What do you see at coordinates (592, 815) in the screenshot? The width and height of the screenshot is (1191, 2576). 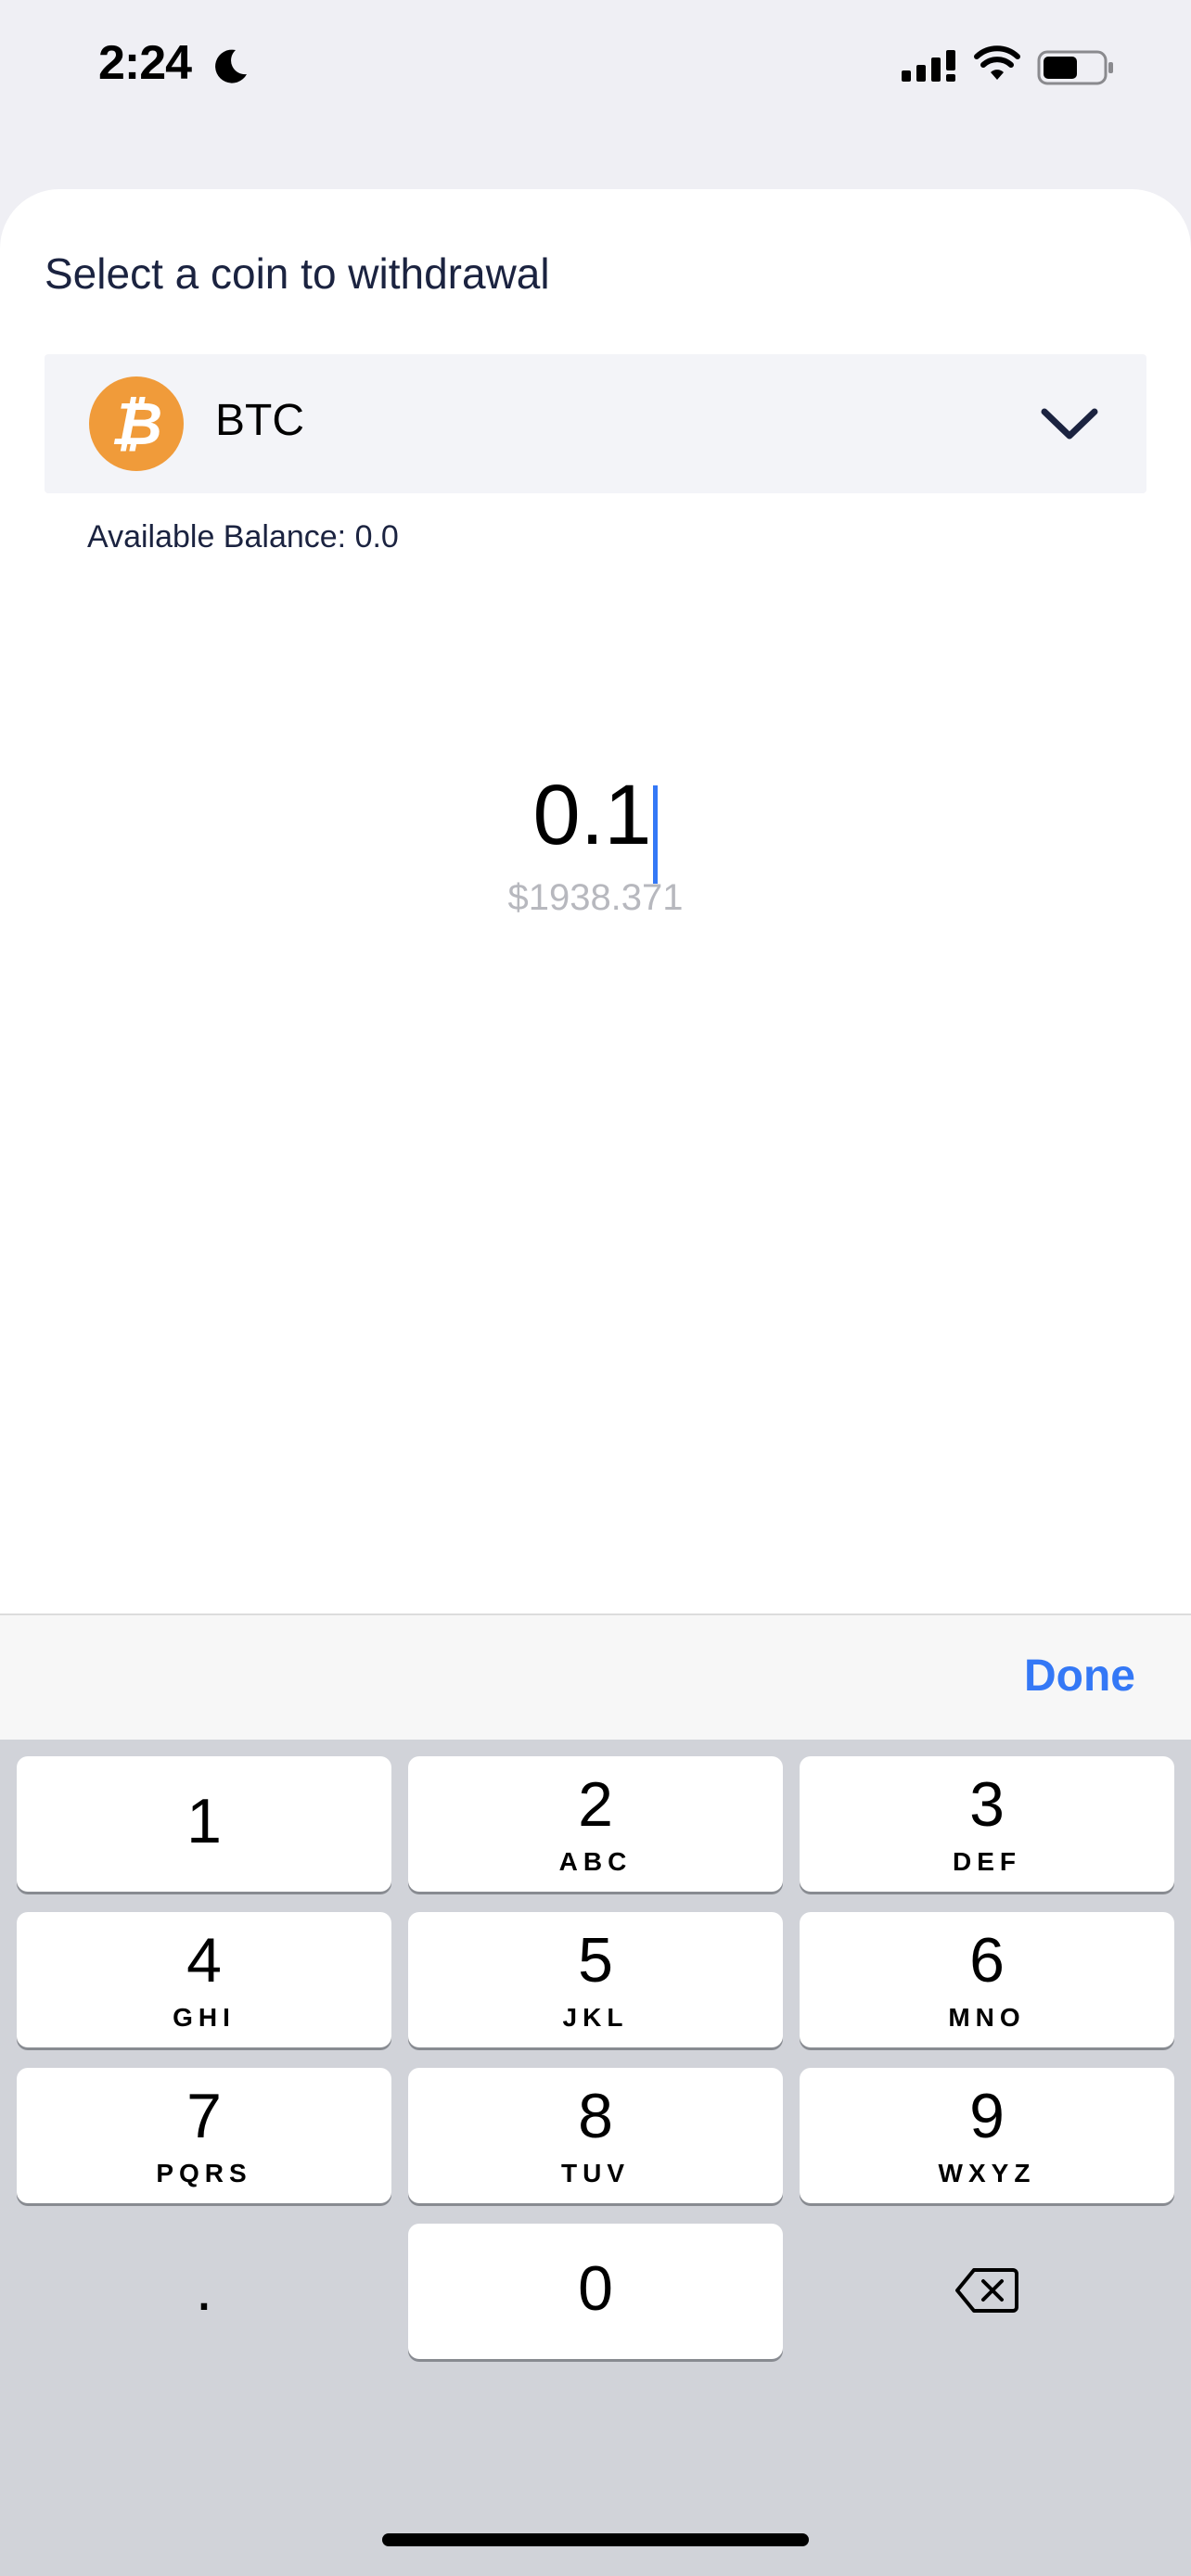 I see `amount-input: 0.1` at bounding box center [592, 815].